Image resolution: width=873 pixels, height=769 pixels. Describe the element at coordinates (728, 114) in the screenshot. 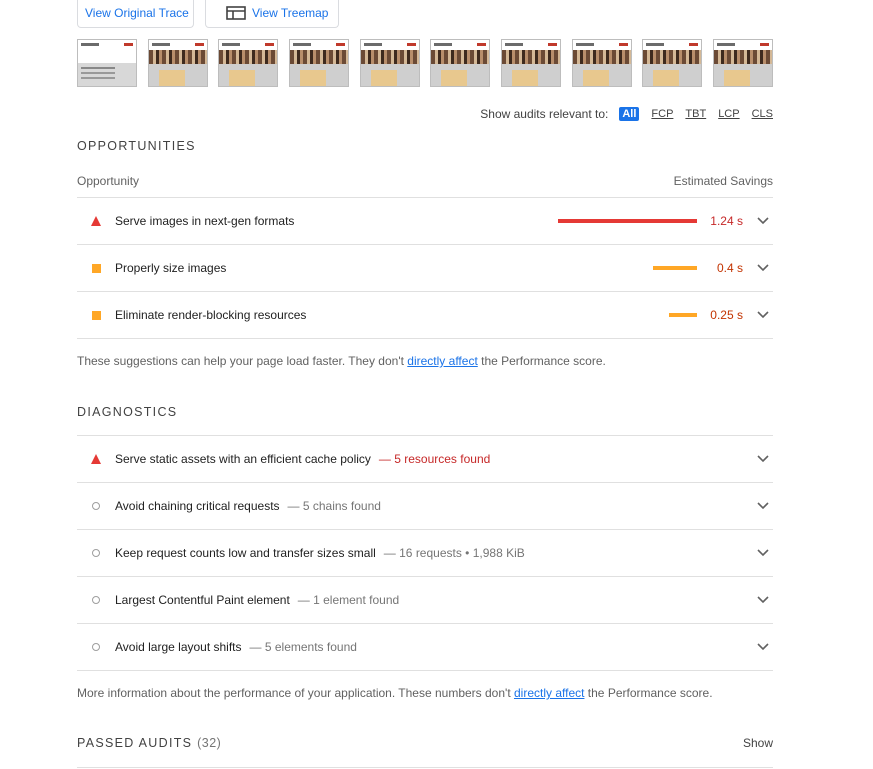

I see `filter-chip-lcp: LCP` at that location.